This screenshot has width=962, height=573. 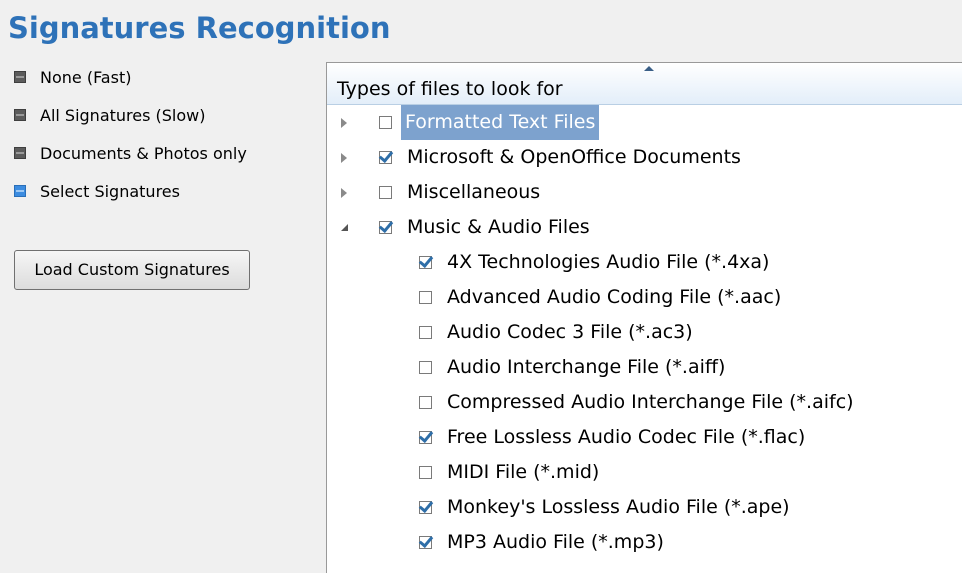 What do you see at coordinates (574, 157) in the screenshot?
I see `group-label: Microsoft & OpenOffice Documents` at bounding box center [574, 157].